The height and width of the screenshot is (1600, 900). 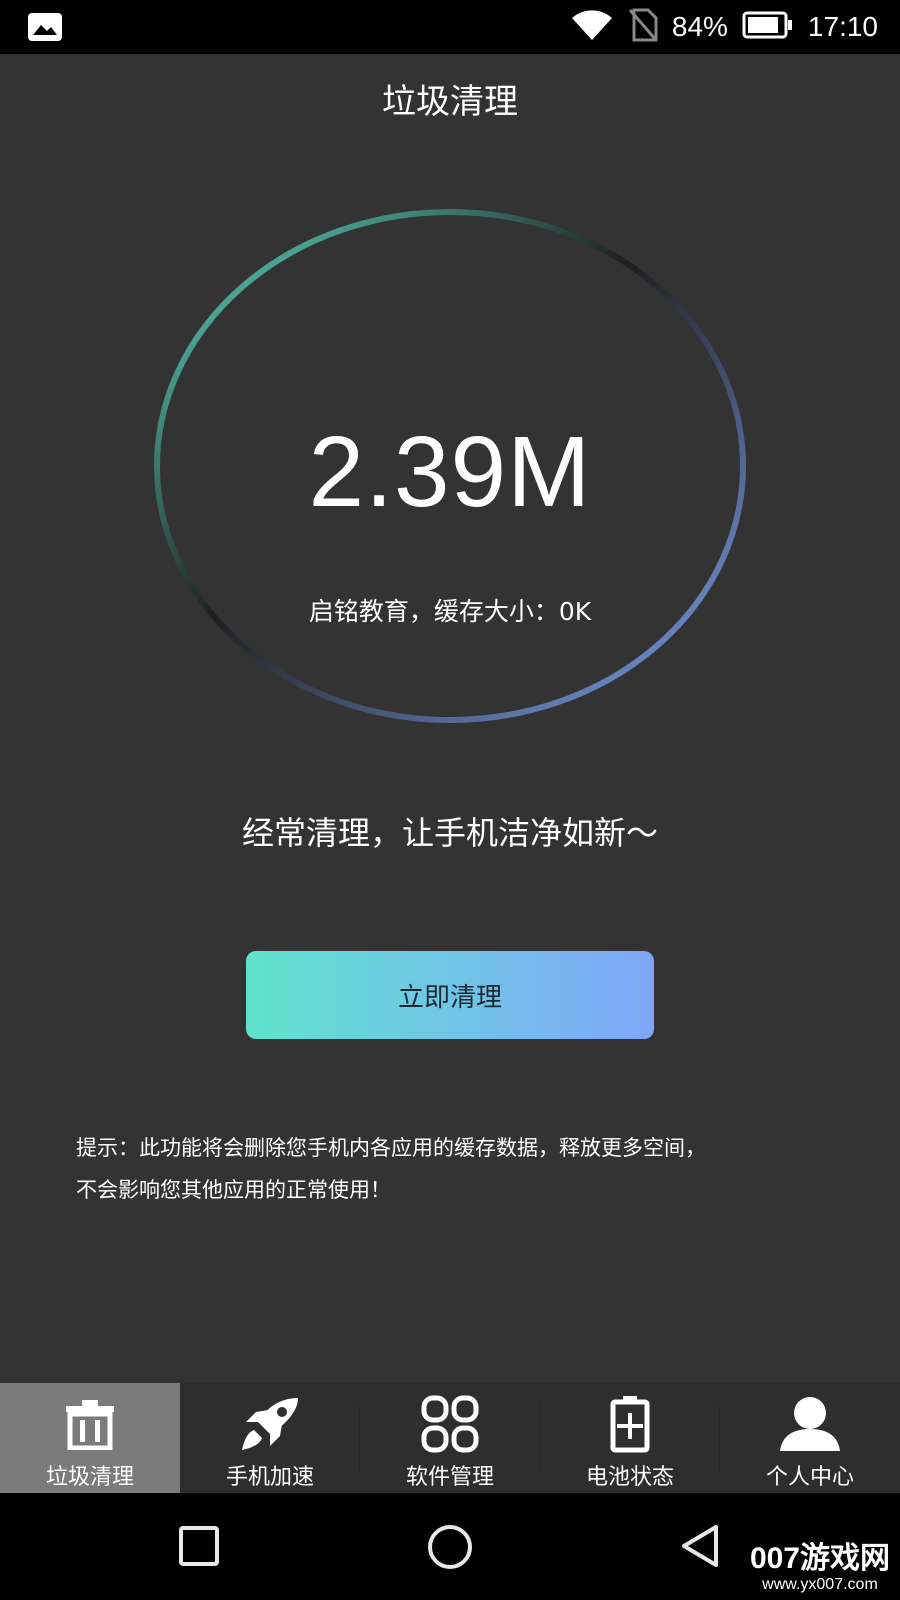 I want to click on battery-icon, so click(x=768, y=27).